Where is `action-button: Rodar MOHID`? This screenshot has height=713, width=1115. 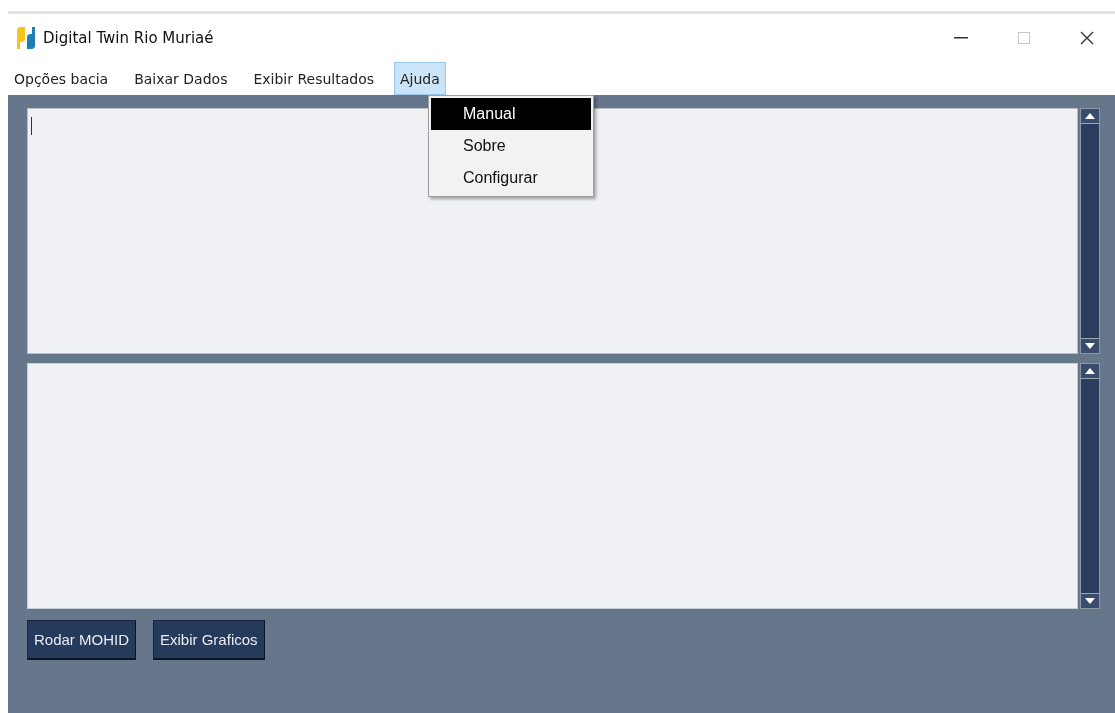 action-button: Rodar MOHID is located at coordinates (82, 640).